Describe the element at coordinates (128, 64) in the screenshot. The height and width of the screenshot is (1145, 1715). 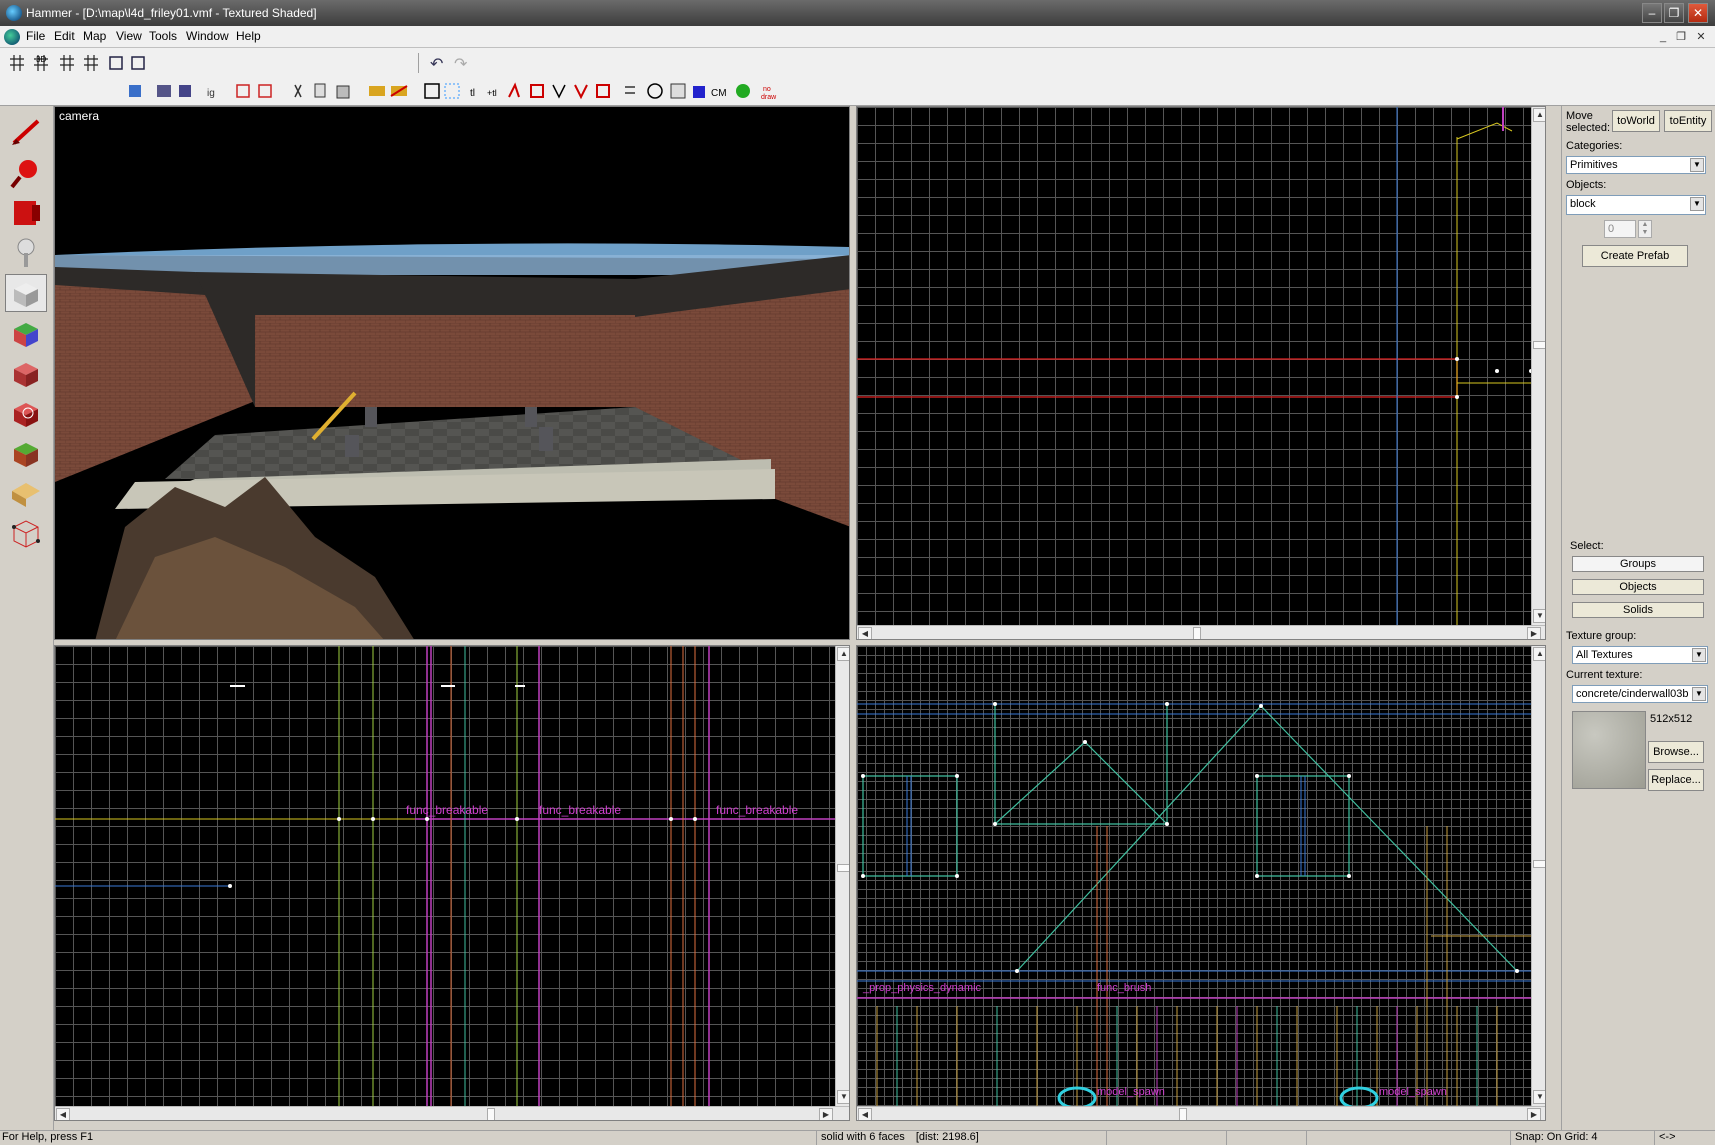
I see `carve-icons` at that location.